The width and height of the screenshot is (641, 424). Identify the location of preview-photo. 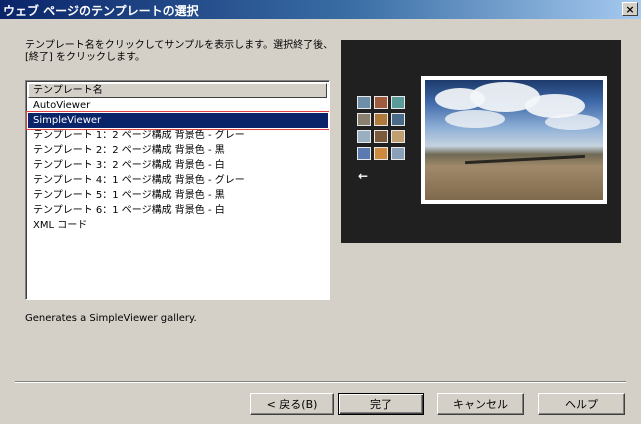
(514, 140).